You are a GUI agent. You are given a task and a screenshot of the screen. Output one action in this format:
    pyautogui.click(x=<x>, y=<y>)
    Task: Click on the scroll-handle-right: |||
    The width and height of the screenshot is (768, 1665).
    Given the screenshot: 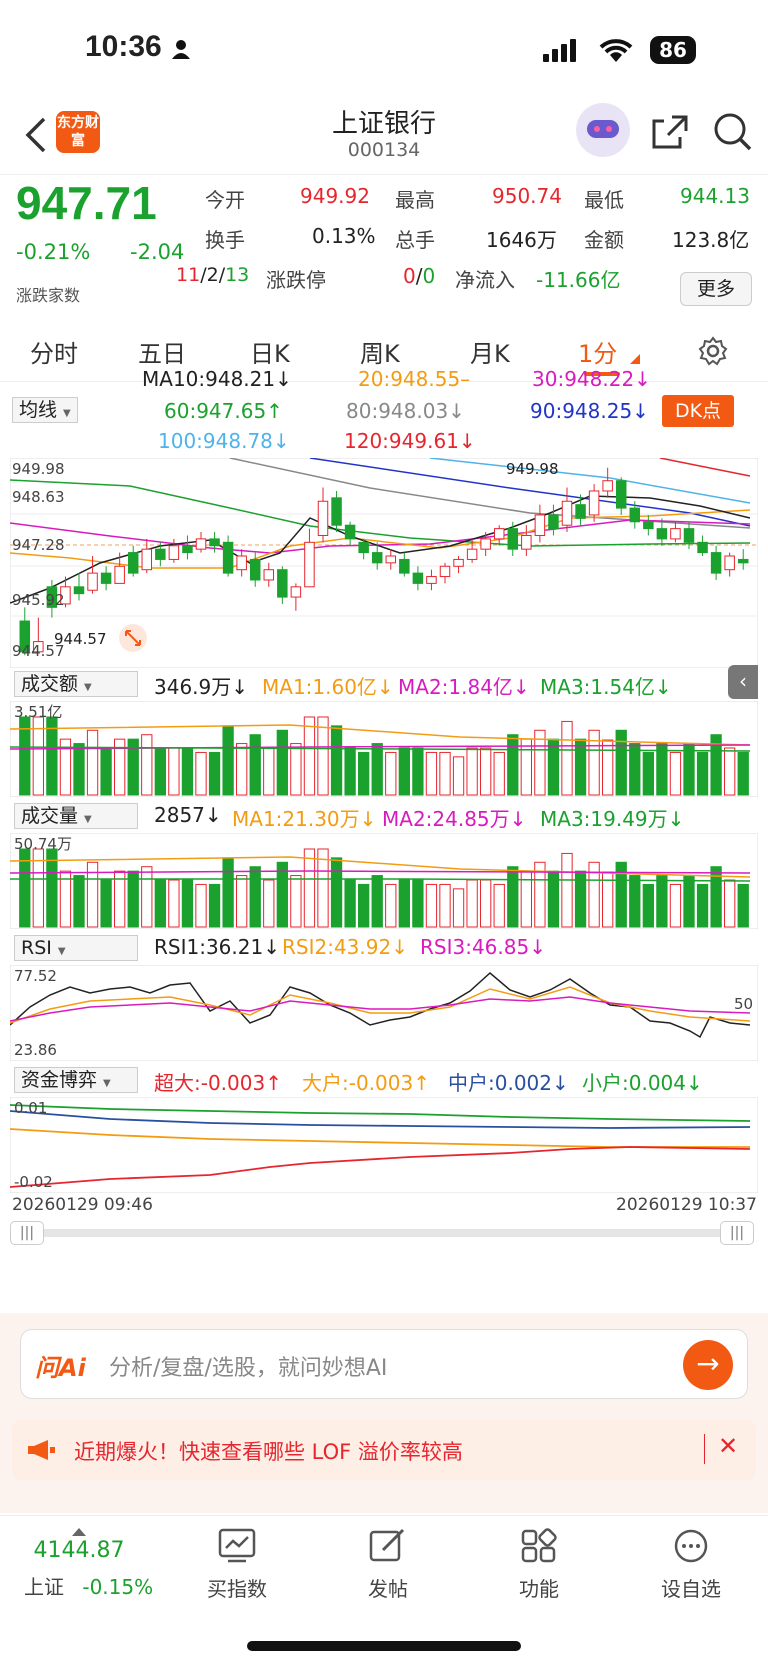 What is the action you would take?
    pyautogui.click(x=737, y=1233)
    